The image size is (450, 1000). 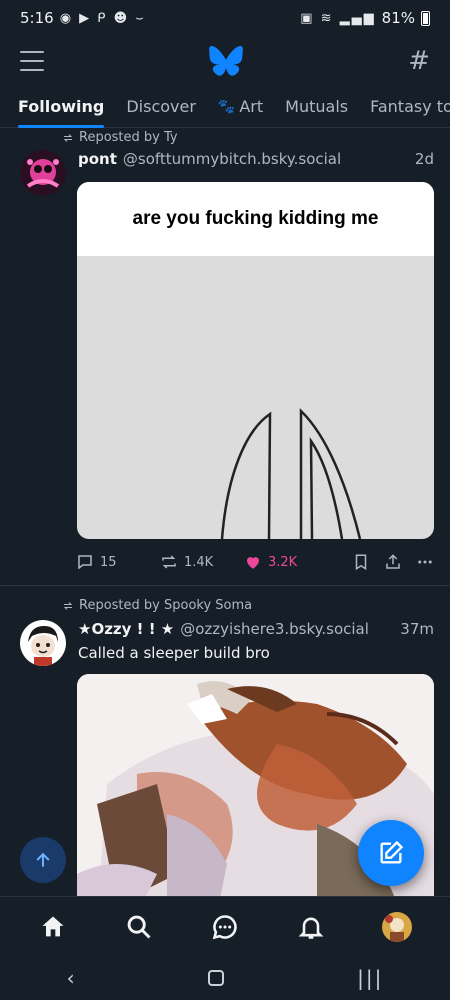 I want to click on search-icon, so click(x=139, y=927).